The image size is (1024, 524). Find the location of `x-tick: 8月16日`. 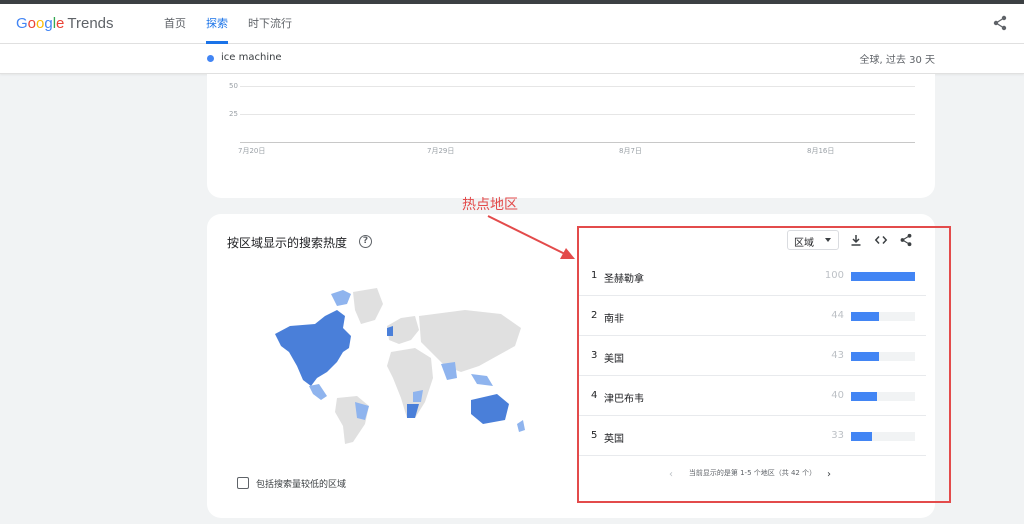

x-tick: 8月16日 is located at coordinates (821, 151).